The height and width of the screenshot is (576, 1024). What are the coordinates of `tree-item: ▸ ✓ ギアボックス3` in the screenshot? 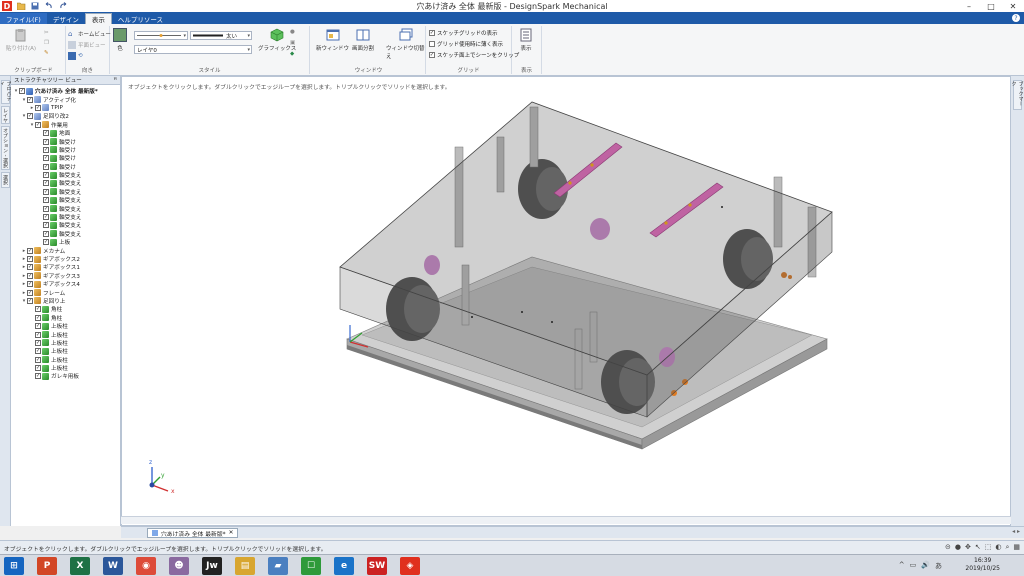 It's located at (65, 276).